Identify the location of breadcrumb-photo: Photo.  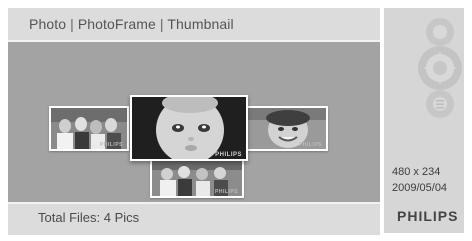
(47, 24).